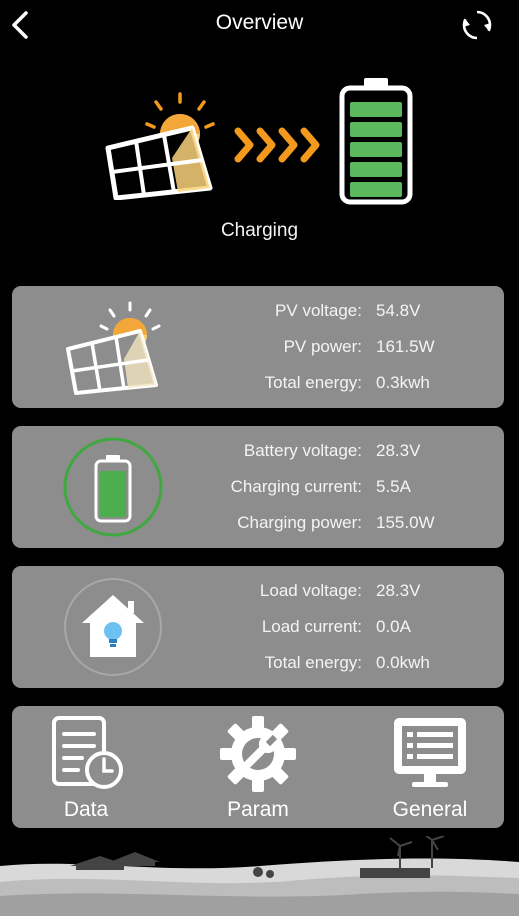 Image resolution: width=519 pixels, height=916 pixels. What do you see at coordinates (302, 450) in the screenshot?
I see `battery-voltage-label: Battery voltage:` at bounding box center [302, 450].